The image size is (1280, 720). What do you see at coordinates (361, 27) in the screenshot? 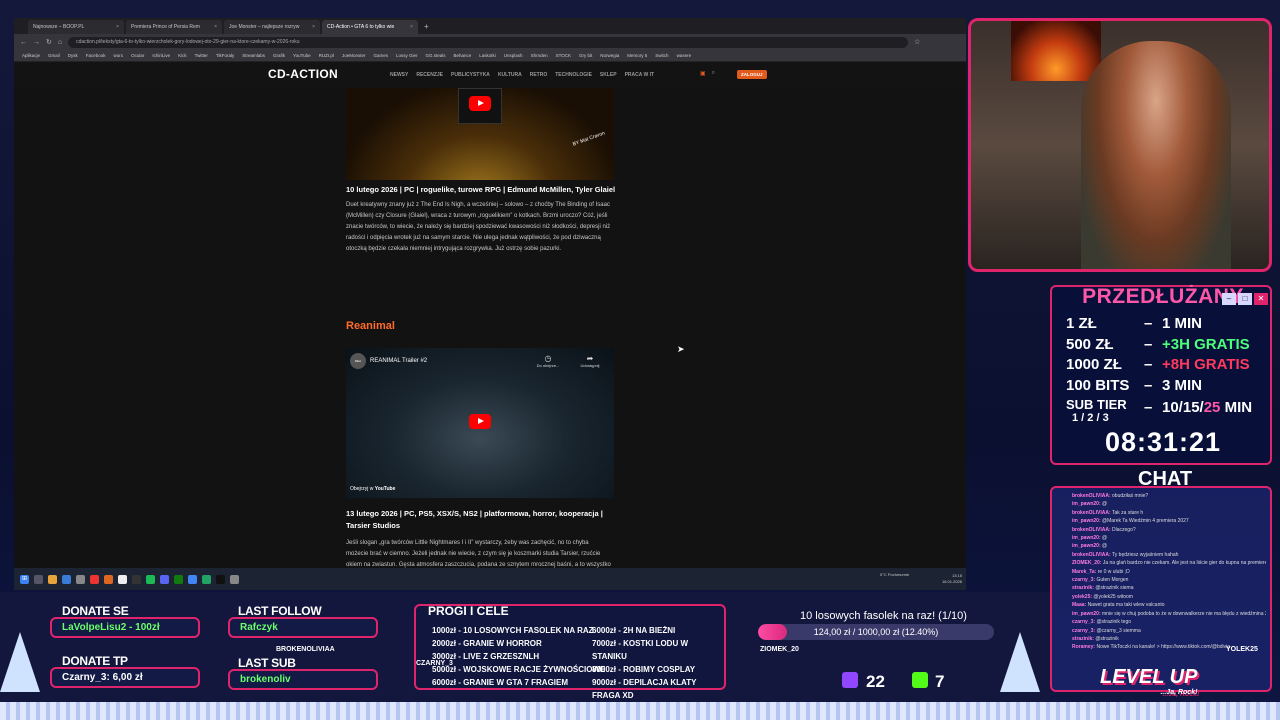
I see `tab-label: CD-Action • GTA 6 to tylko wie` at bounding box center [361, 27].